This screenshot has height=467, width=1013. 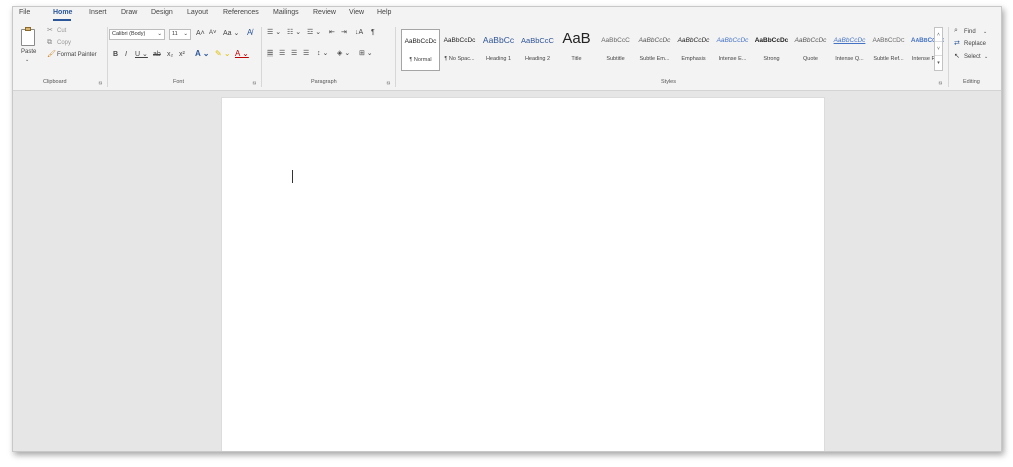 What do you see at coordinates (938, 35) in the screenshot?
I see `chevron-up-icon: ˄` at bounding box center [938, 35].